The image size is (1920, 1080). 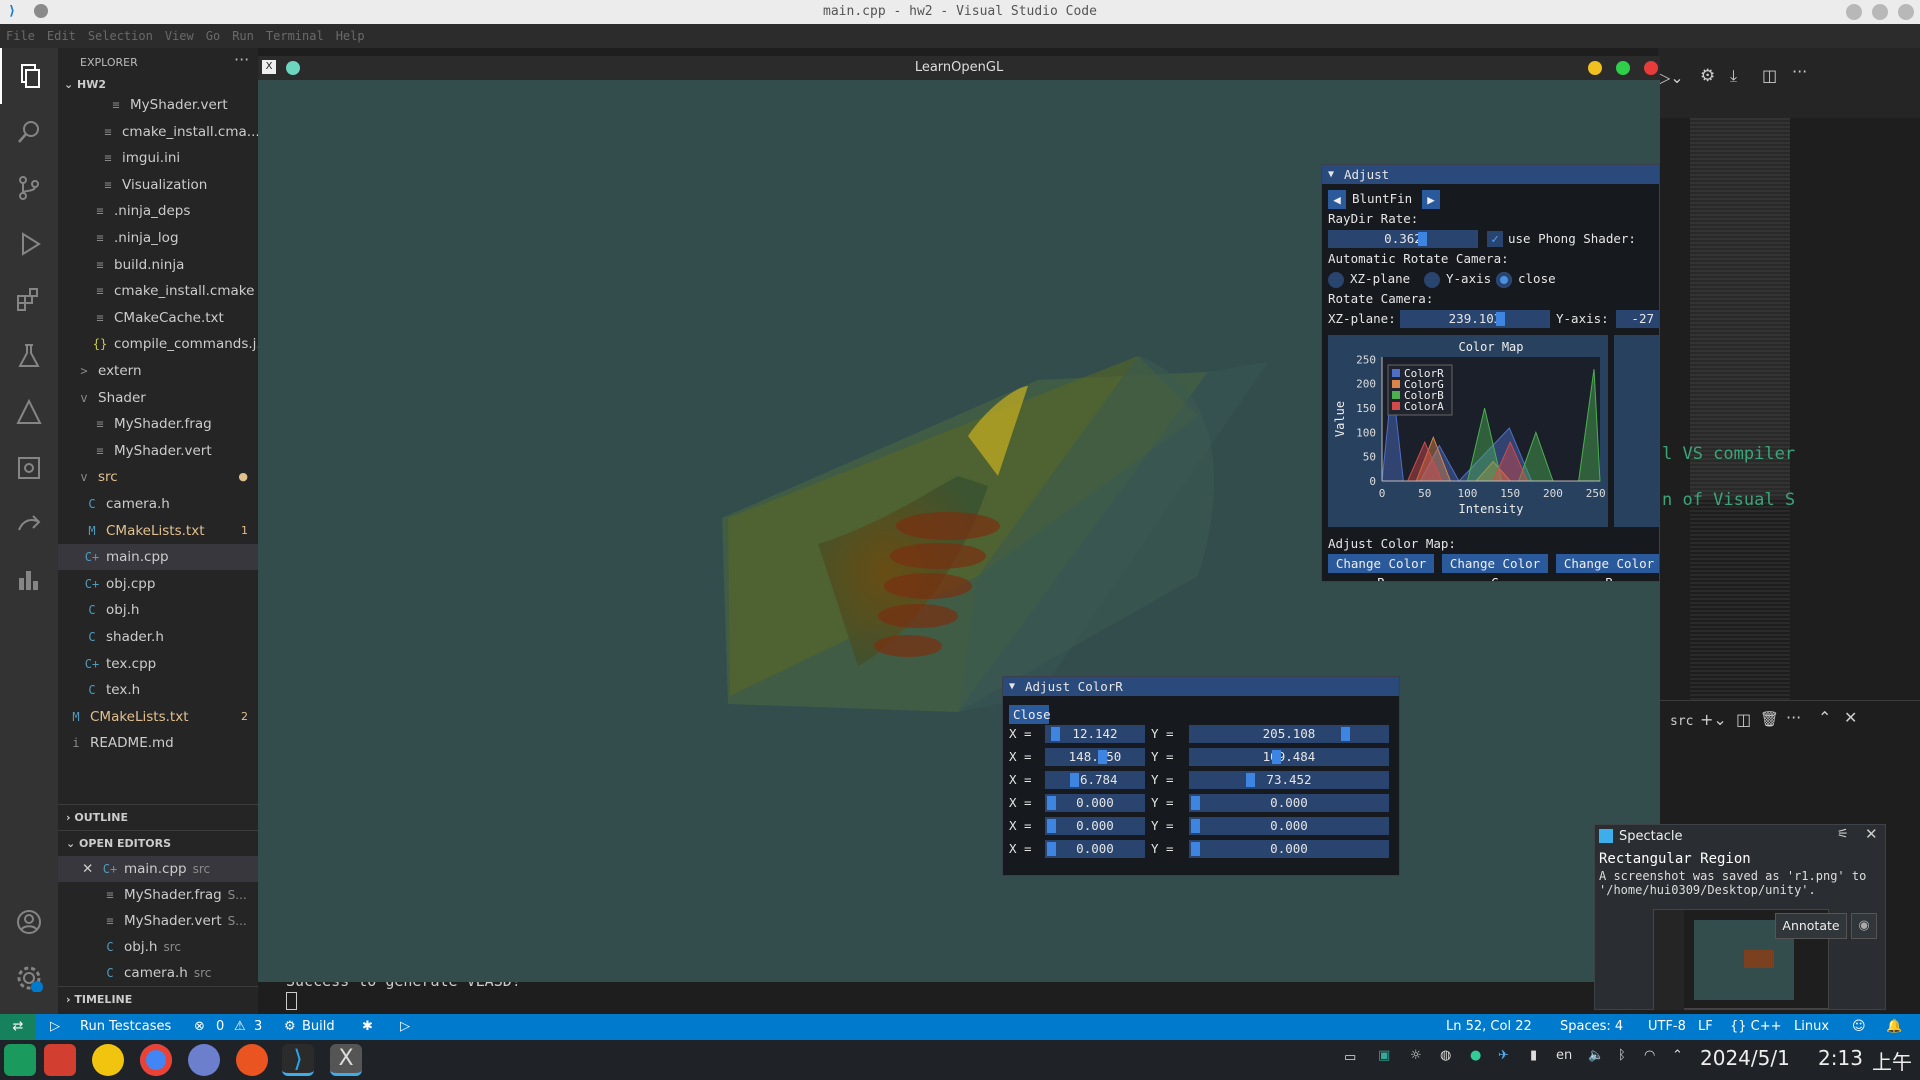 I want to click on tree-item: C+ main.cpp, so click(x=158, y=557).